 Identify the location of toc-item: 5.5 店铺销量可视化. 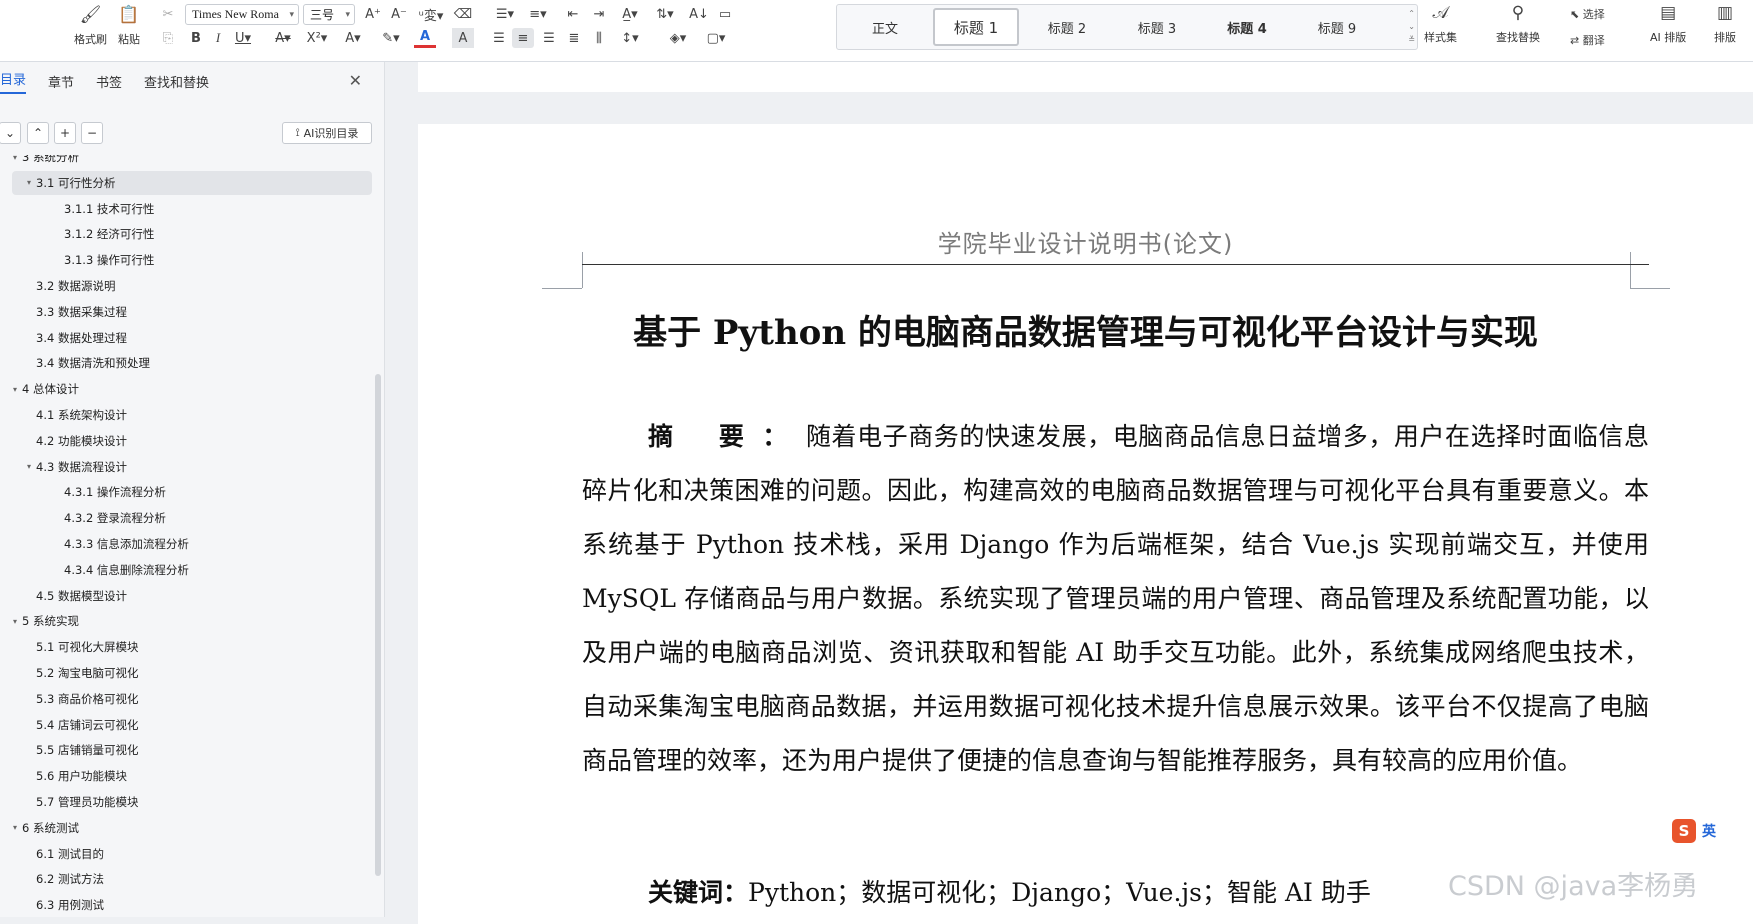
(185, 750).